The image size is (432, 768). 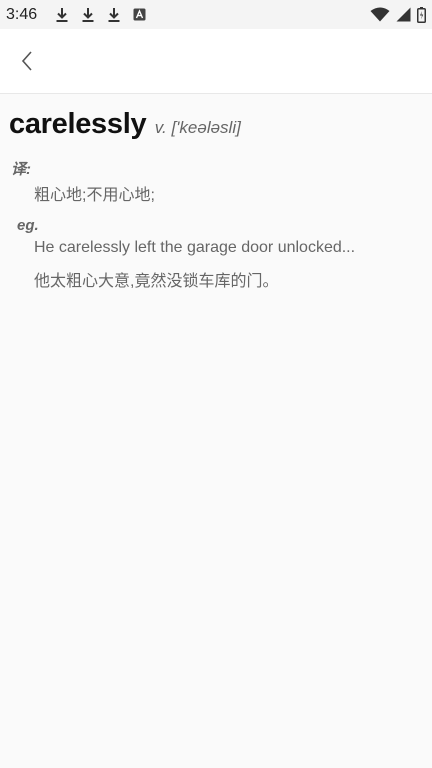 I want to click on notification-icons, so click(x=100, y=15).